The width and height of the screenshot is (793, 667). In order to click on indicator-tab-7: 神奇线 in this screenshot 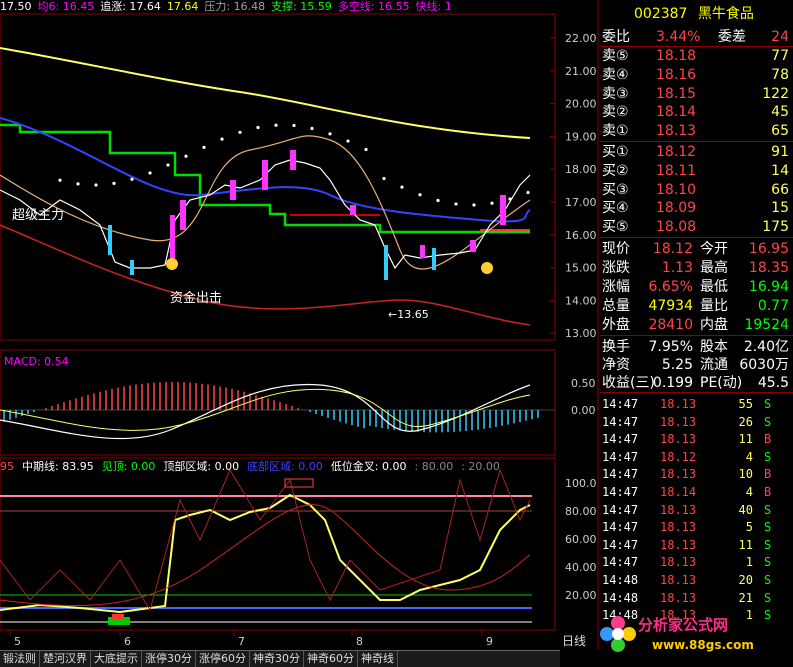, I will do `click(378, 659)`.